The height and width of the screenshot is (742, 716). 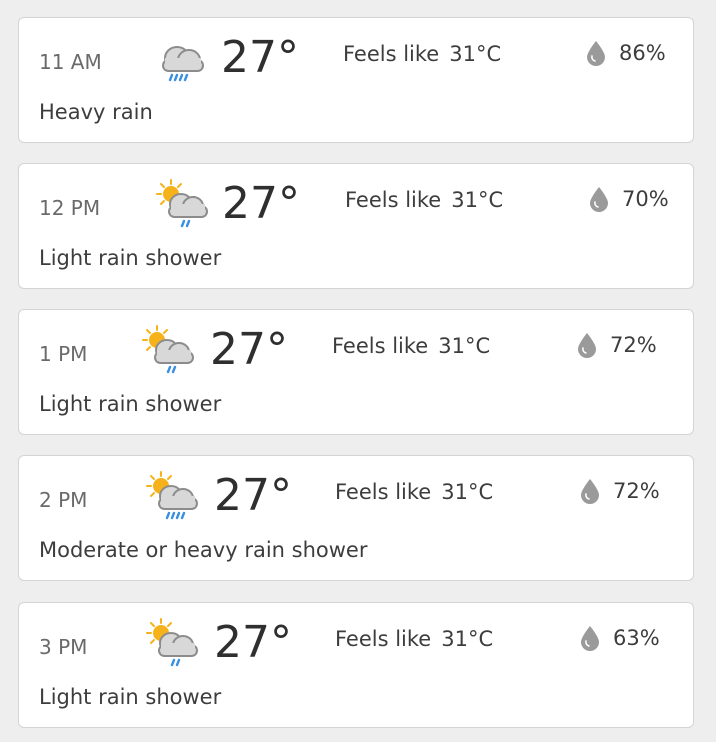 What do you see at coordinates (172, 495) in the screenshot?
I see `heavy-rain-shower-icon` at bounding box center [172, 495].